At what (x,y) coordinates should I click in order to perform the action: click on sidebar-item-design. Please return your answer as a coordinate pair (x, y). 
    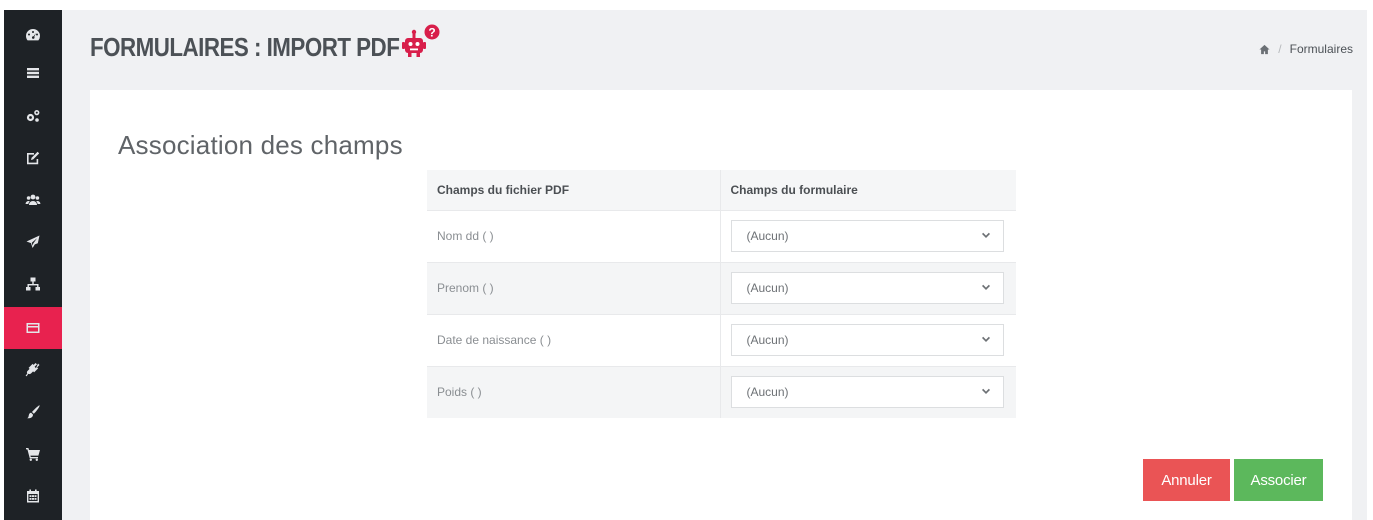
    Looking at the image, I should click on (33, 412).